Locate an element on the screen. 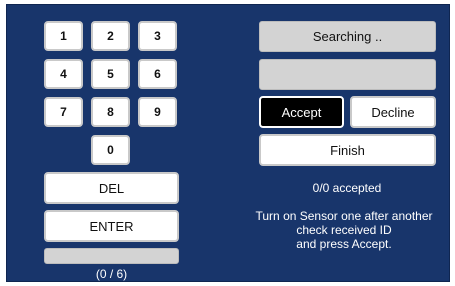 This screenshot has width=455, height=286. accepted-count: 0/0 accepted is located at coordinates (347, 188).